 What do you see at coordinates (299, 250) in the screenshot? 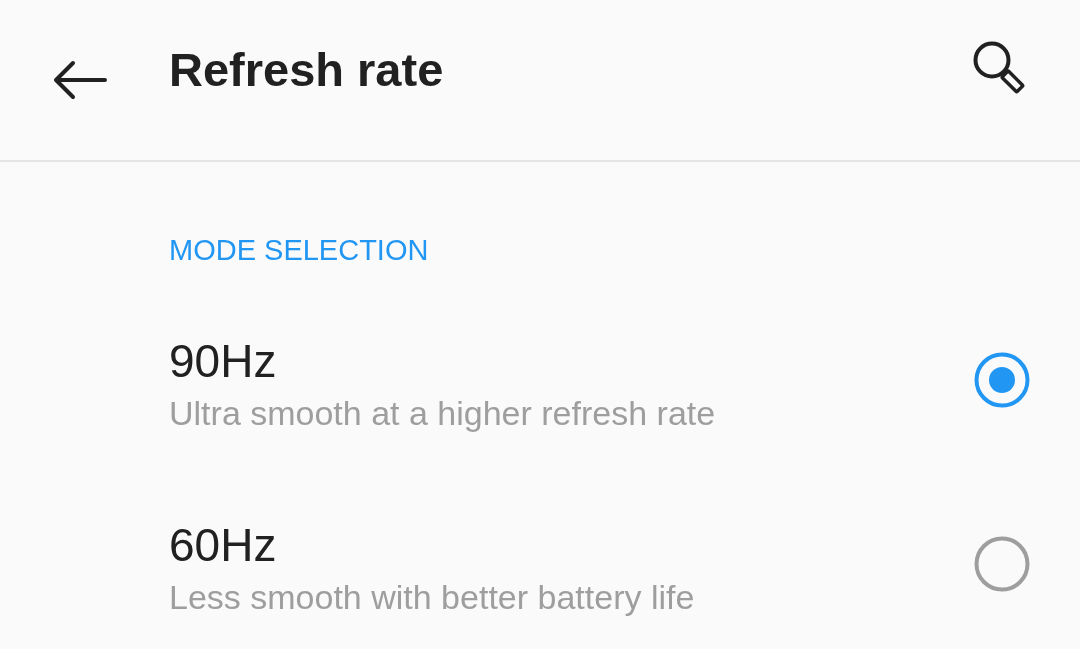
I see `section-heading: MODE SELECTION` at bounding box center [299, 250].